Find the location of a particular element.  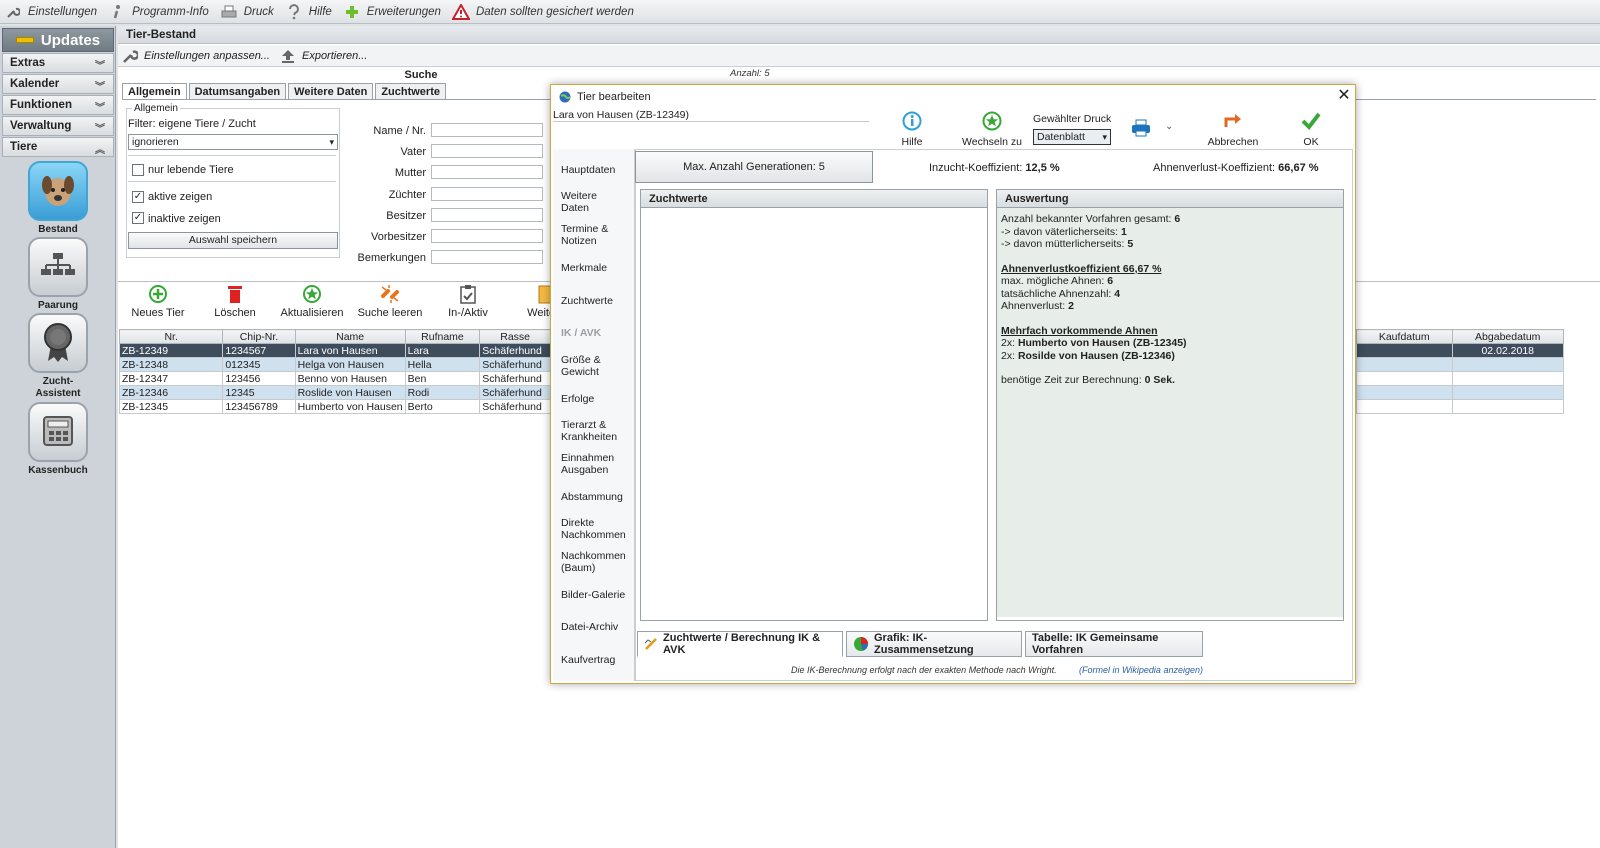

nav-weitere-daten: Weitere Daten is located at coordinates (598, 202).